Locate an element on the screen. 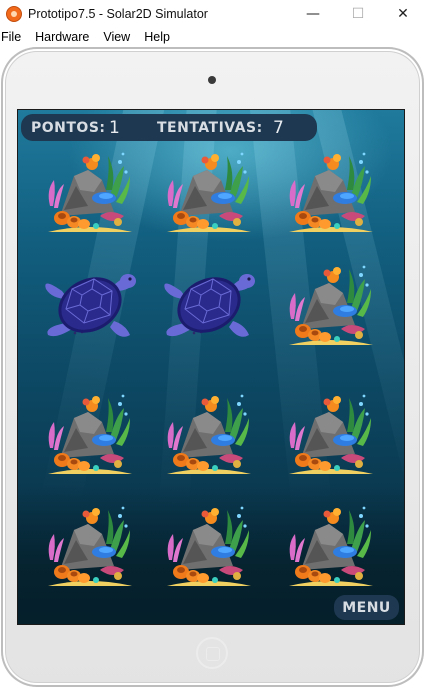 Image resolution: width=425 pixels, height=688 pixels. window-title: Prototipo7.5 - Solar2D Simulator is located at coordinates (118, 14).